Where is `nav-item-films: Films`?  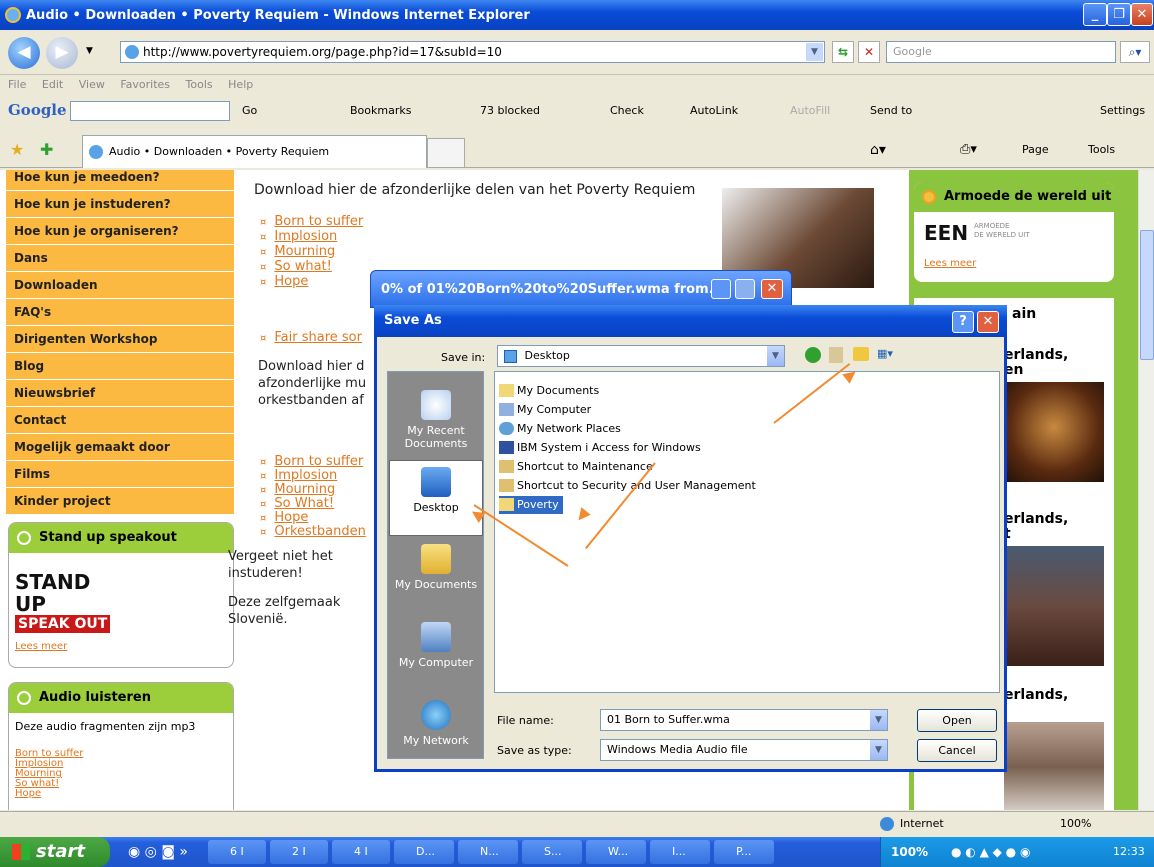 nav-item-films: Films is located at coordinates (120, 474).